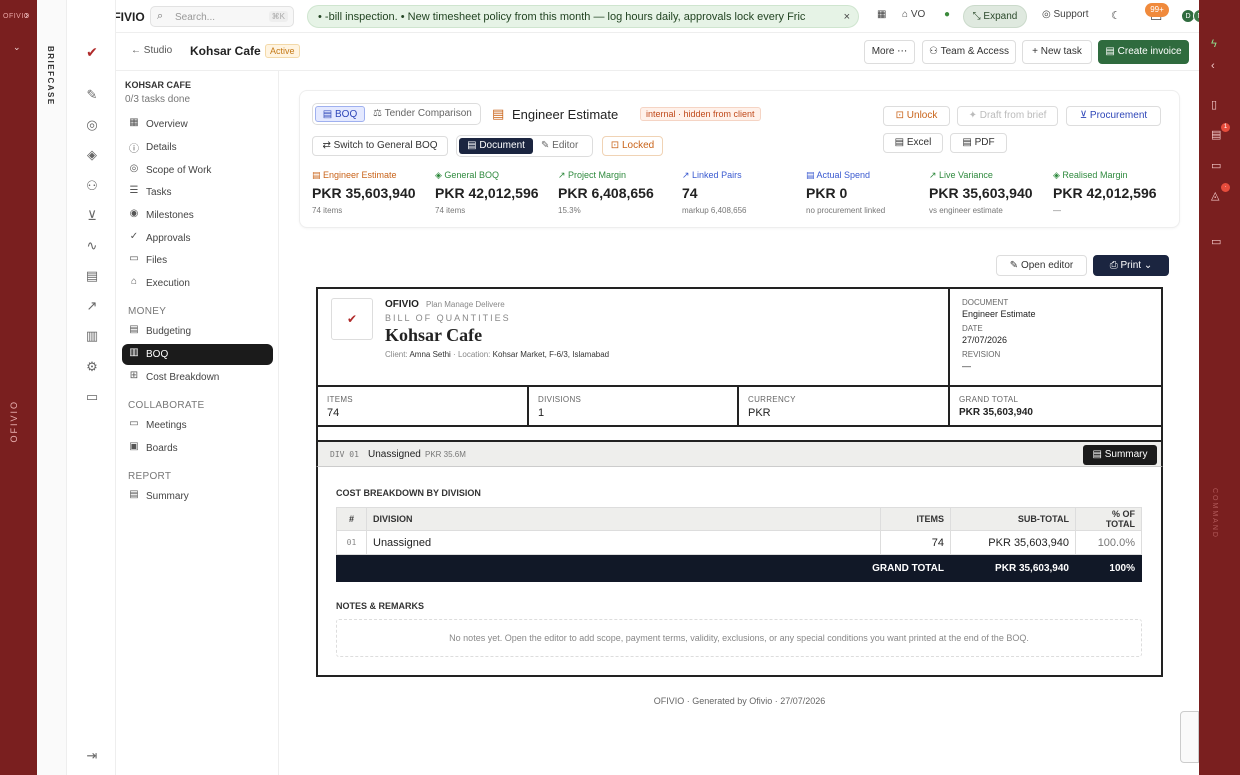 The height and width of the screenshot is (775, 1240). What do you see at coordinates (92, 367) in the screenshot?
I see `gear-icon: ⚙` at bounding box center [92, 367].